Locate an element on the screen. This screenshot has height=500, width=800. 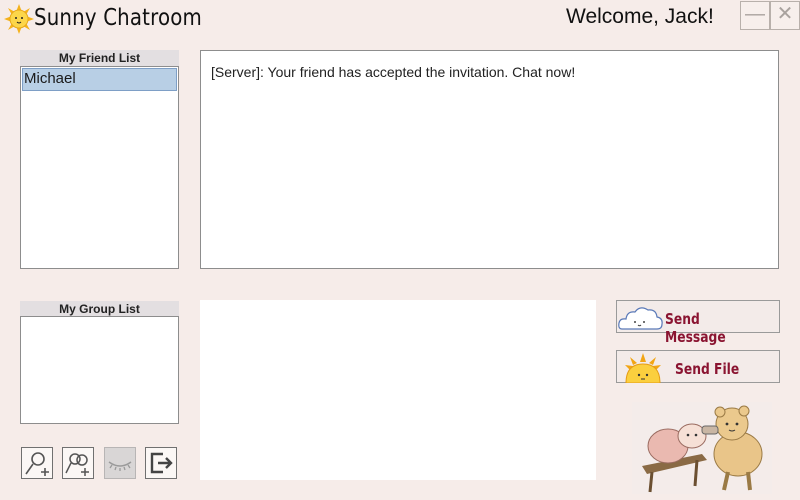
hide-eye-icon is located at coordinates (120, 466).